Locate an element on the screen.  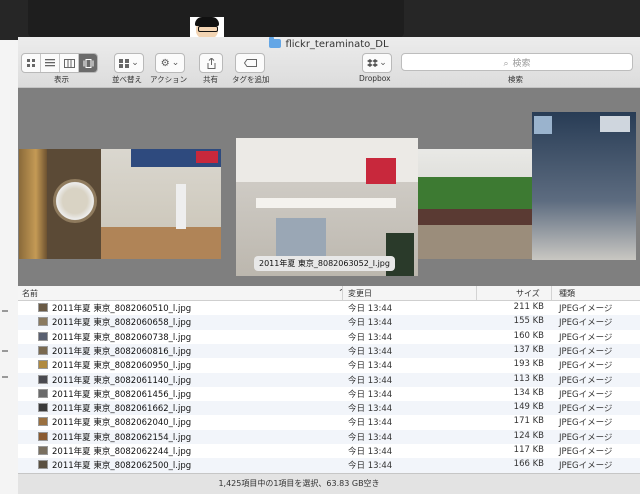
arrange-button: ⌄ is located at coordinates (129, 63).